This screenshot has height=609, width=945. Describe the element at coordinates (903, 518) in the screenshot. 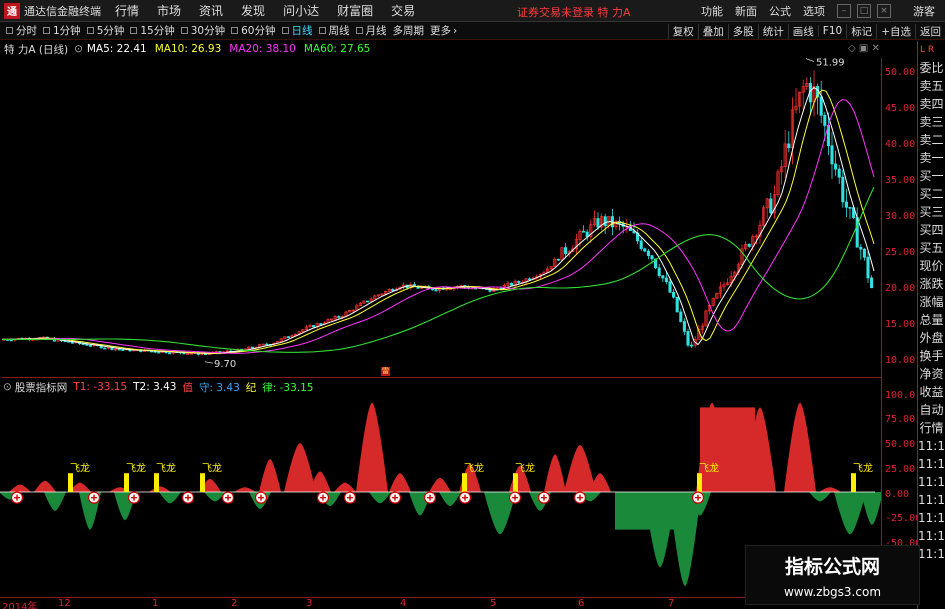

I see `indicator-scale-label: -25.00` at that location.